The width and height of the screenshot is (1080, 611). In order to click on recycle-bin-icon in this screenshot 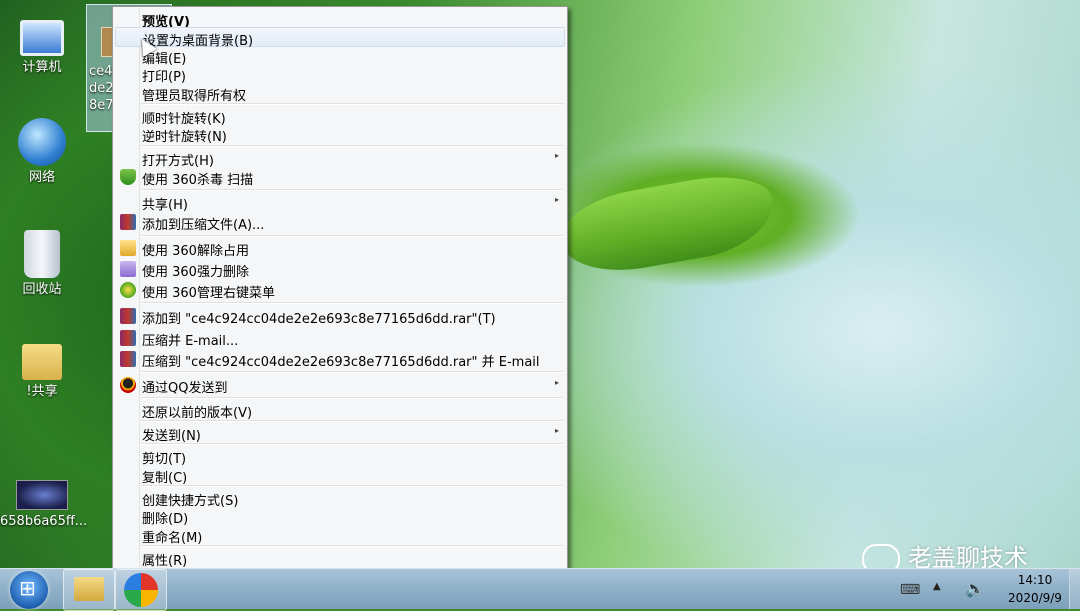, I will do `click(42, 254)`.